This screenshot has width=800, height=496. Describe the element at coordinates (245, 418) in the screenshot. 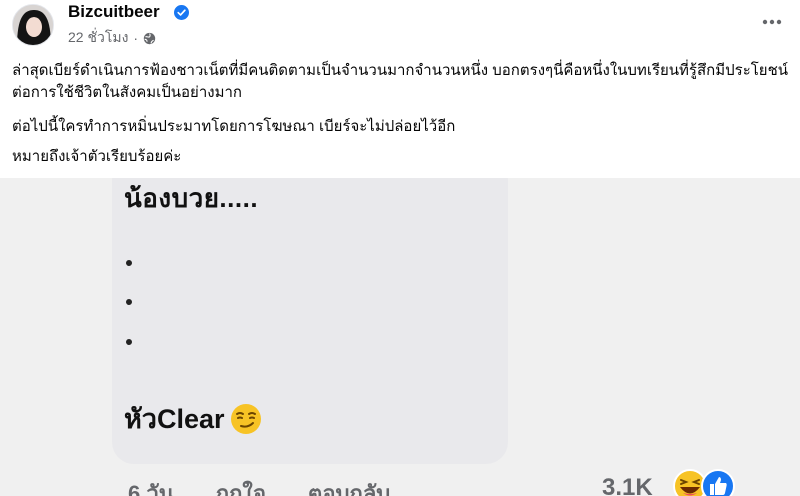

I see `smirk-emoji-icon` at that location.